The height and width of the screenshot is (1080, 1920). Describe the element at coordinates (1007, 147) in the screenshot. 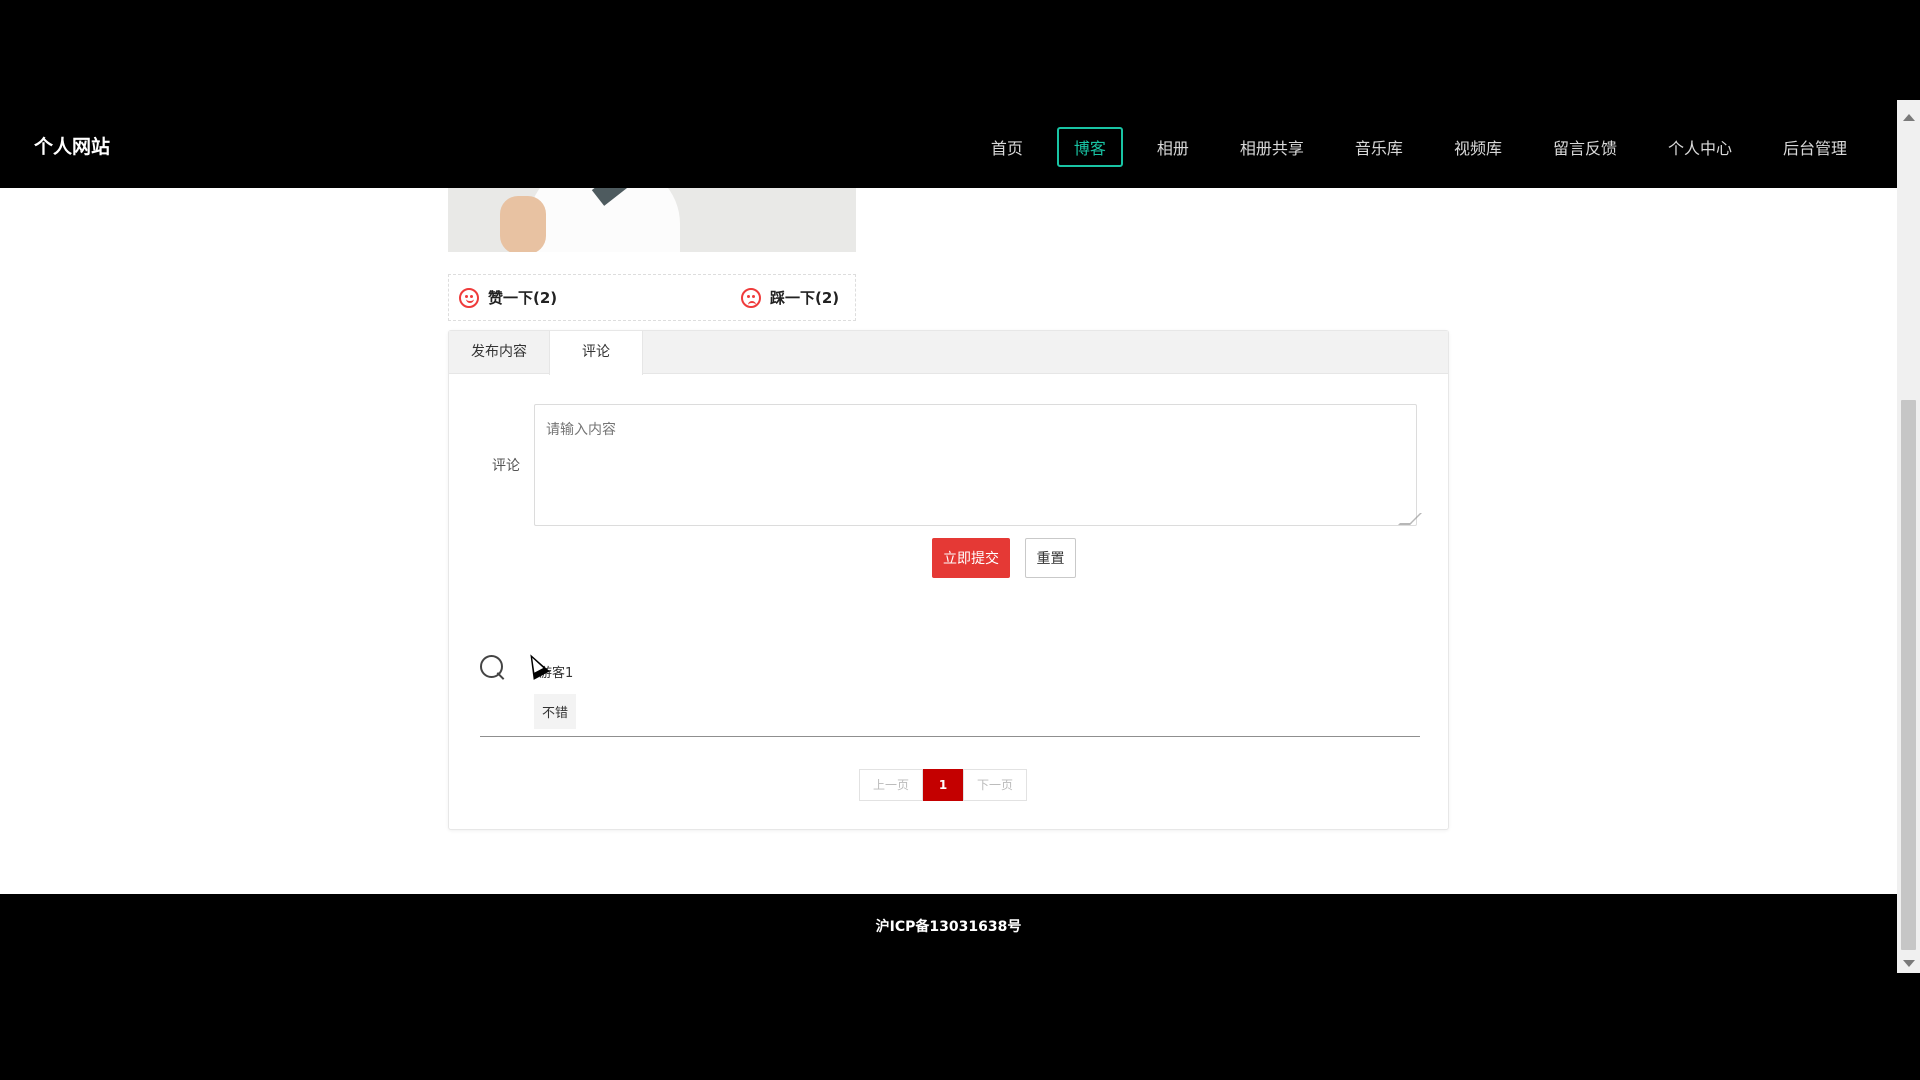

I see `nav-item-home: 首页` at that location.